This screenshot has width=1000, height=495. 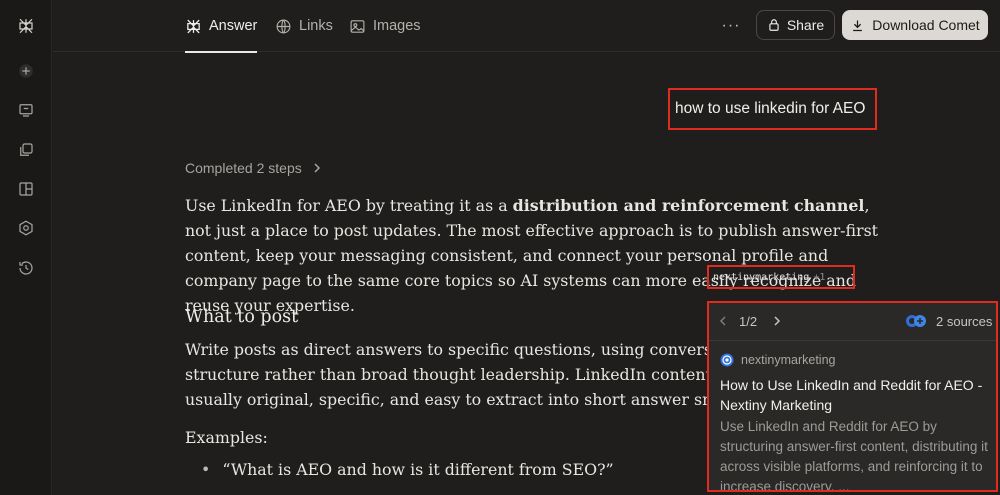 I want to click on citation-extra: +1, so click(x=819, y=277).